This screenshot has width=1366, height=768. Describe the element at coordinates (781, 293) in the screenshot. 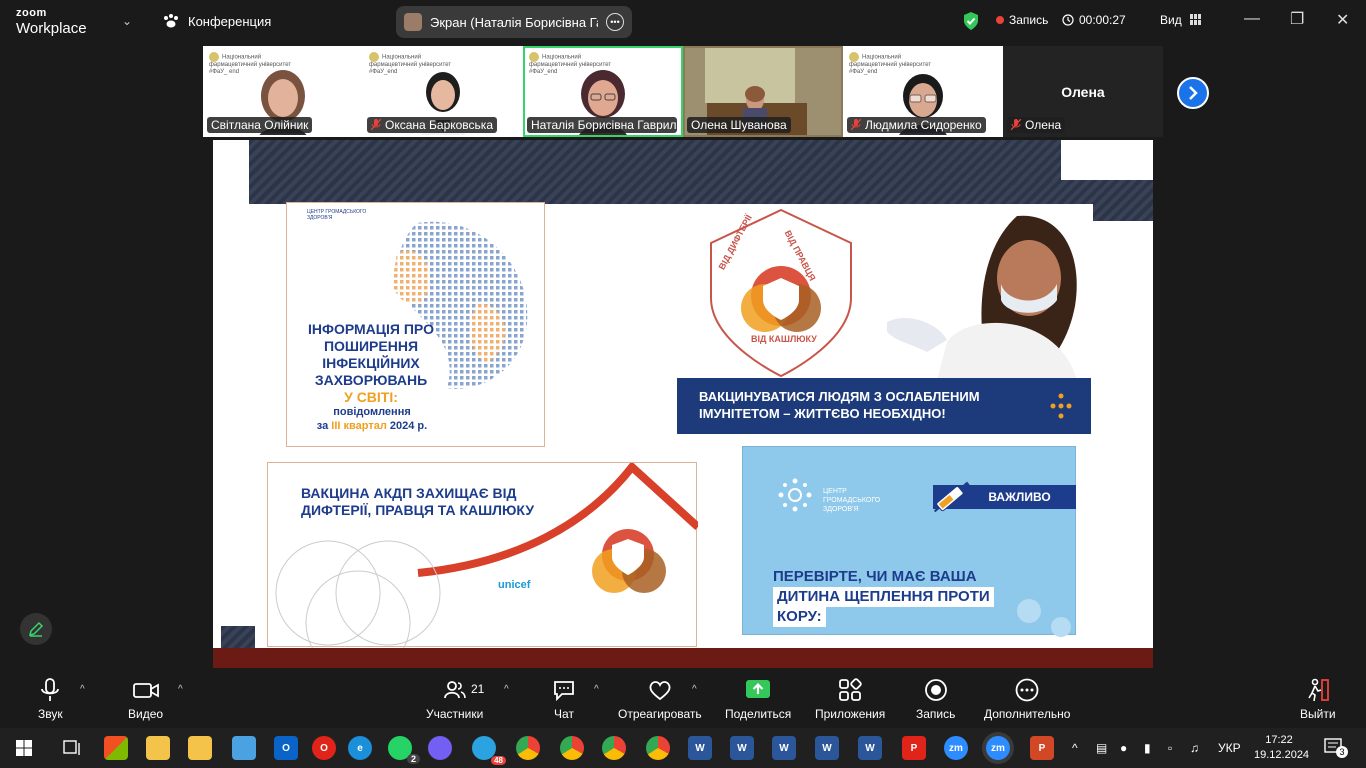

I see `vaccine-shield-graphic` at that location.